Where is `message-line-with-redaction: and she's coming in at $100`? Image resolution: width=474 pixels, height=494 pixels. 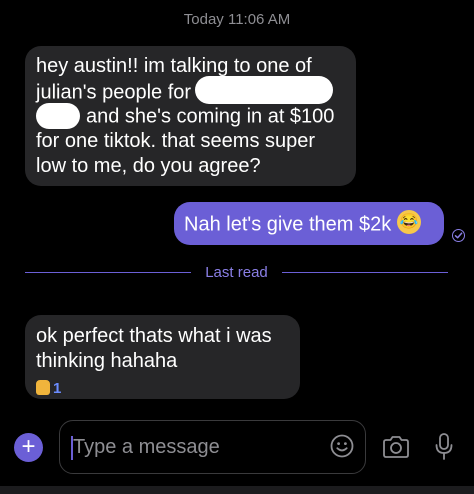 message-line-with-redaction: and she's coming in at $100 is located at coordinates (191, 116).